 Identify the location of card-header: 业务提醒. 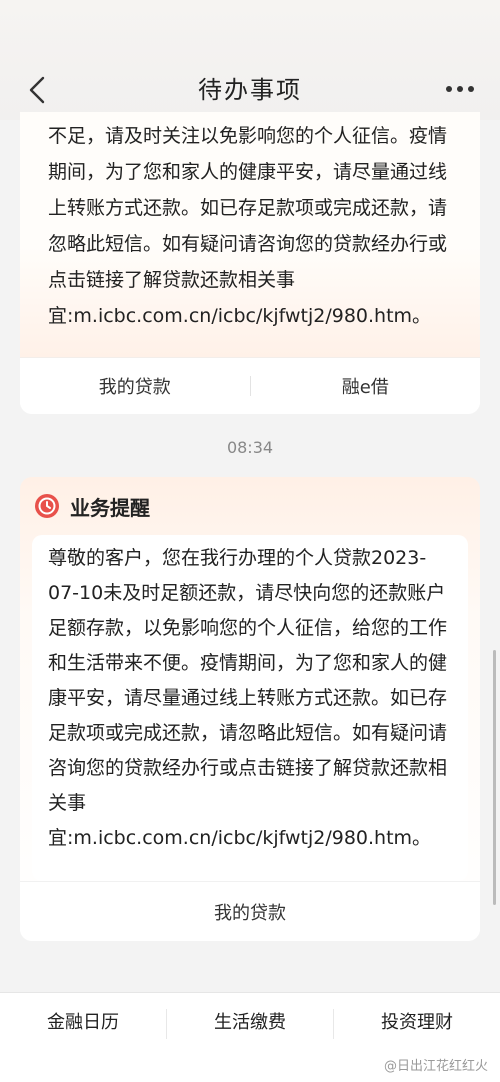
(250, 506).